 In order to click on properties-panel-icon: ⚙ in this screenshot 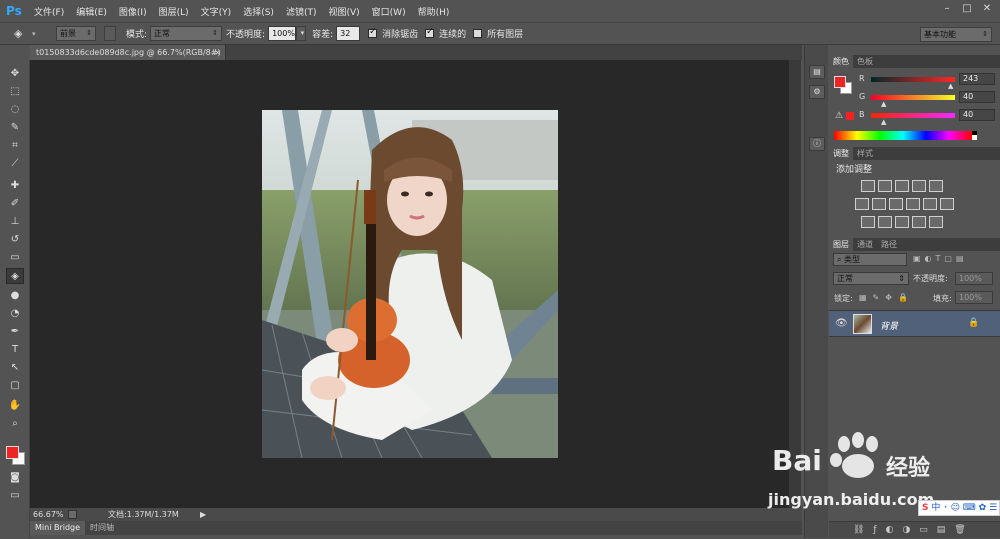, I will do `click(817, 92)`.